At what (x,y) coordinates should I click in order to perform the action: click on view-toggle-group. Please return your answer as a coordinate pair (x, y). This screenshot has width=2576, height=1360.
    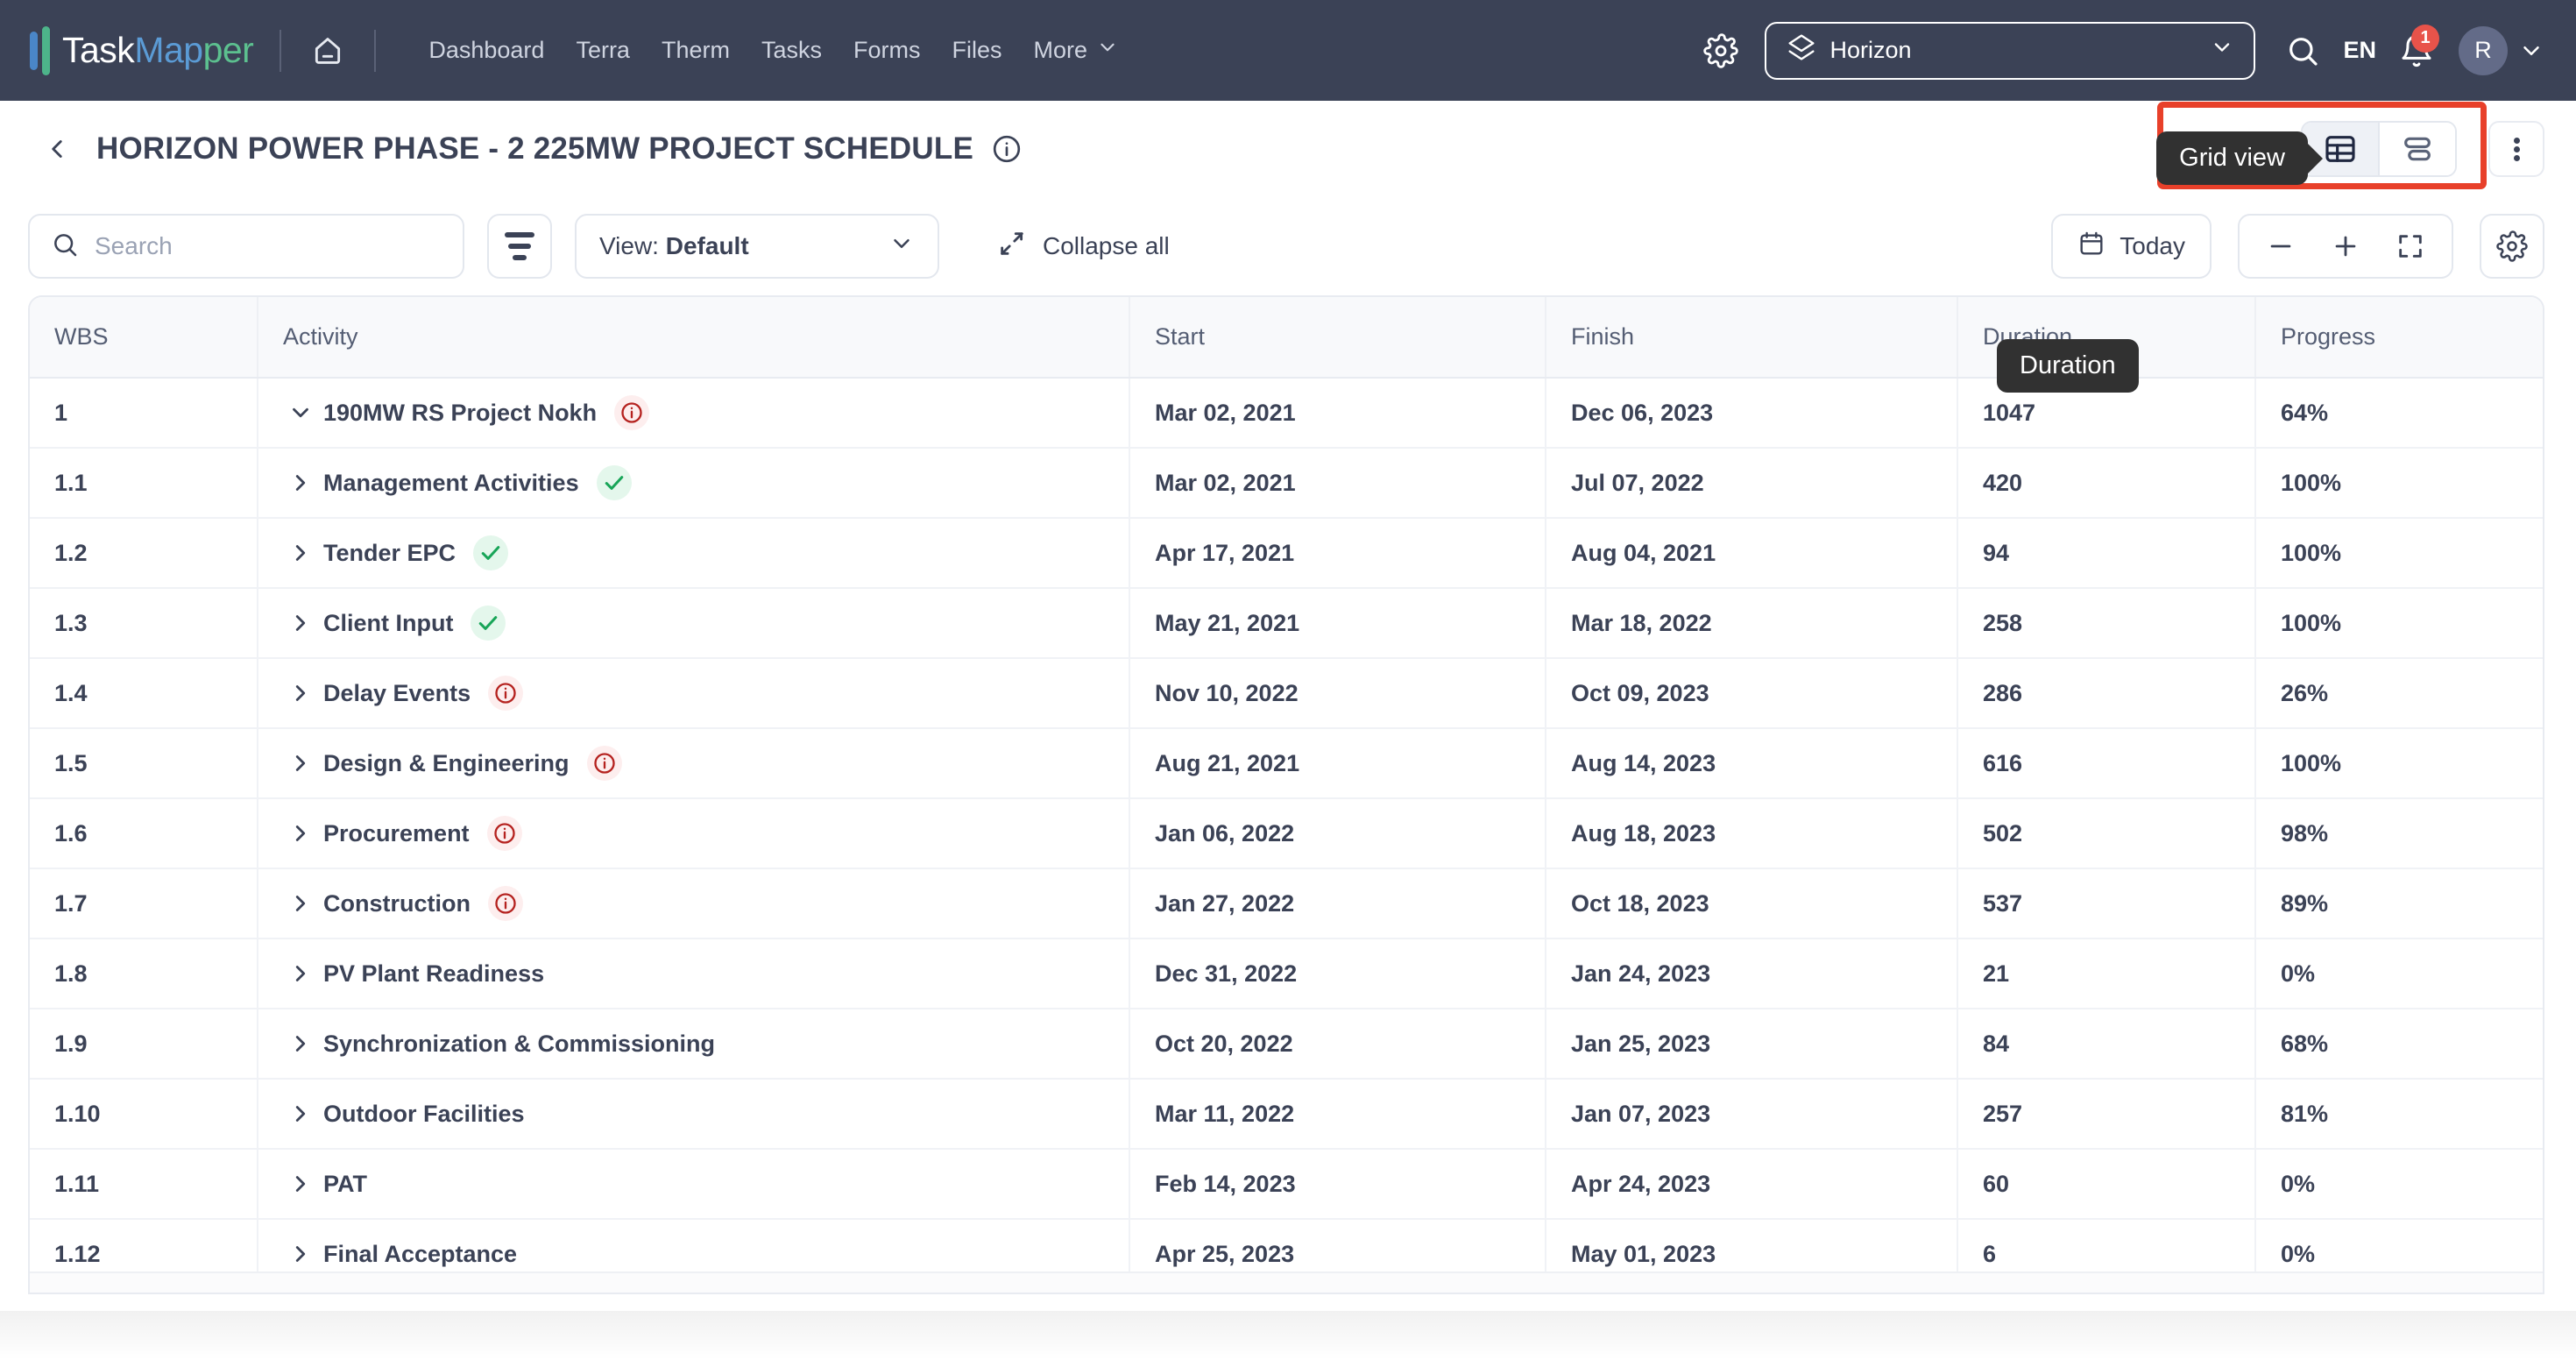
    Looking at the image, I should click on (2379, 149).